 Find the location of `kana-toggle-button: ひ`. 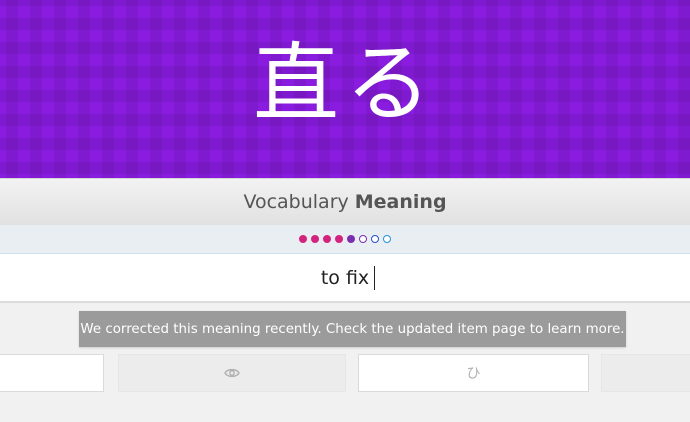

kana-toggle-button: ひ is located at coordinates (473, 373).